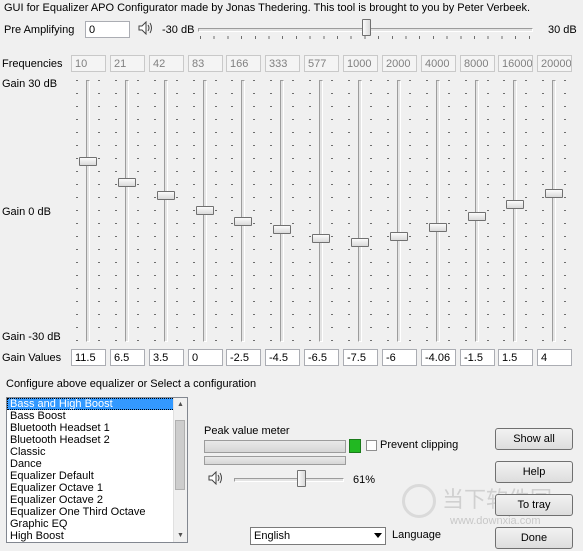  I want to click on gain-value-input: -6, so click(399, 357).